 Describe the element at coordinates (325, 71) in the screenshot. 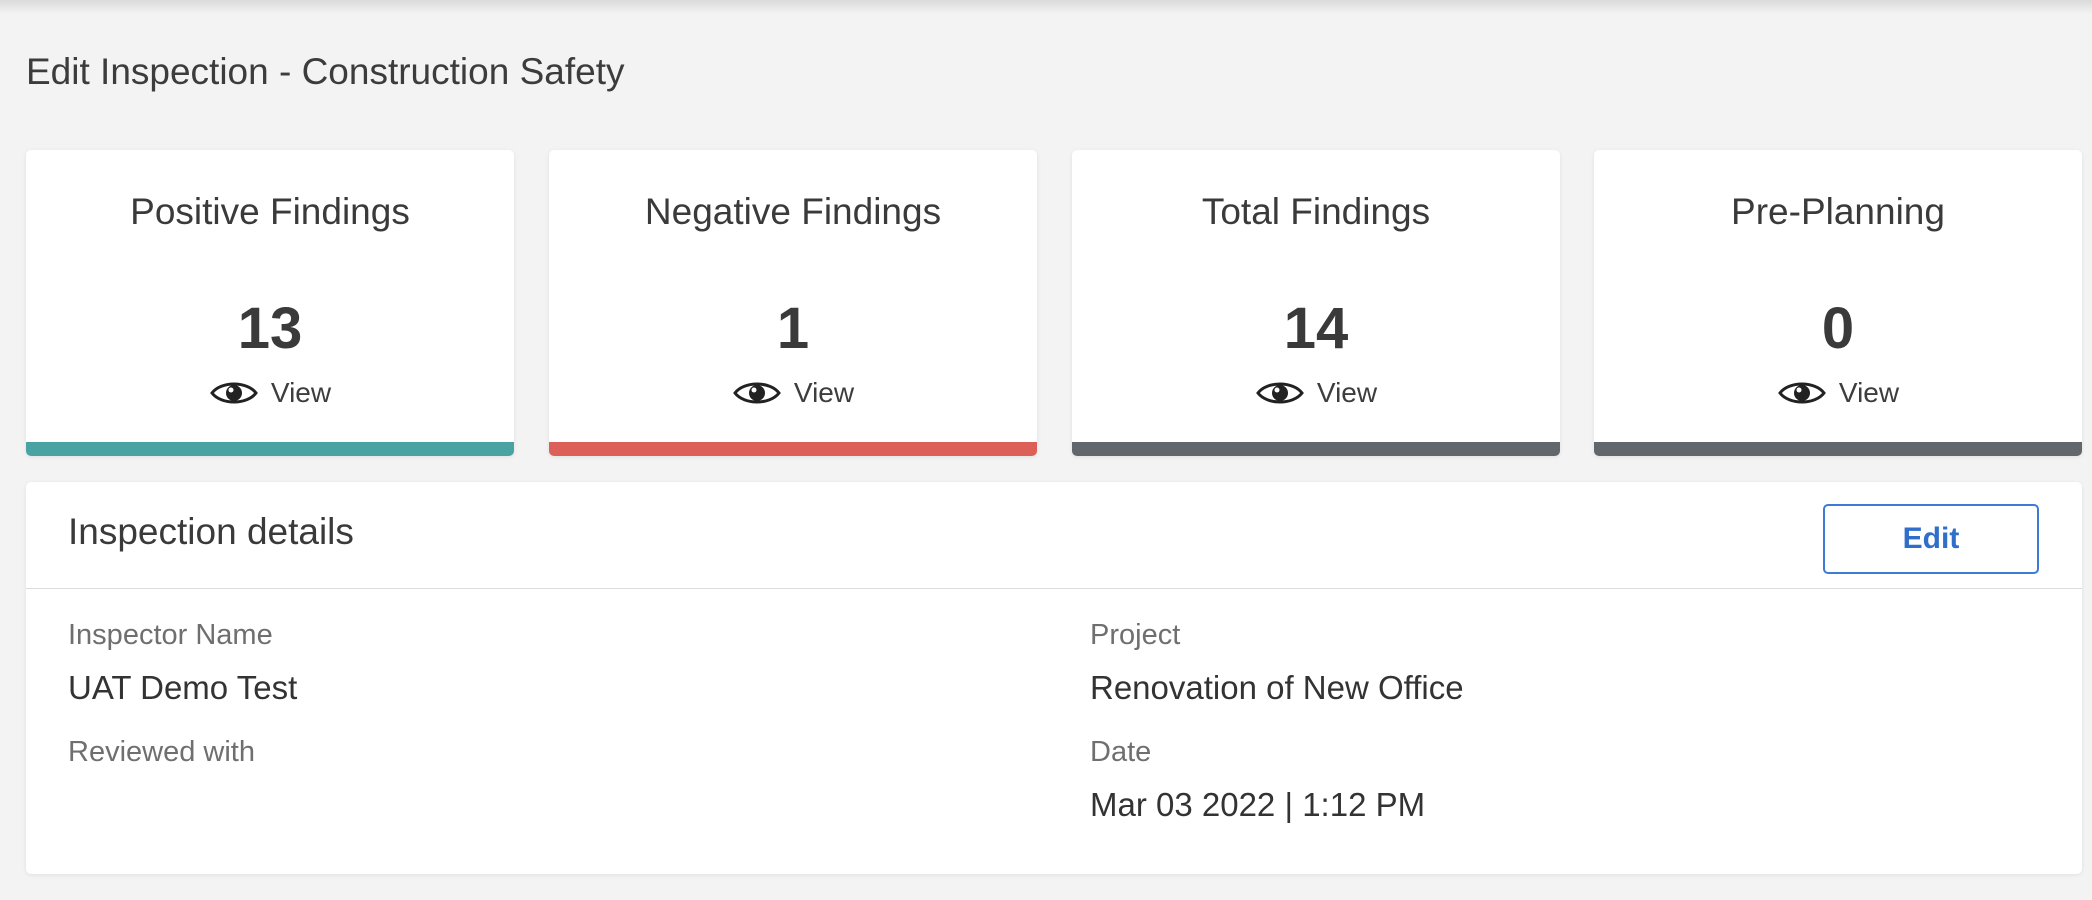

I see `page-title: Edit Inspection - Construction Safety` at that location.